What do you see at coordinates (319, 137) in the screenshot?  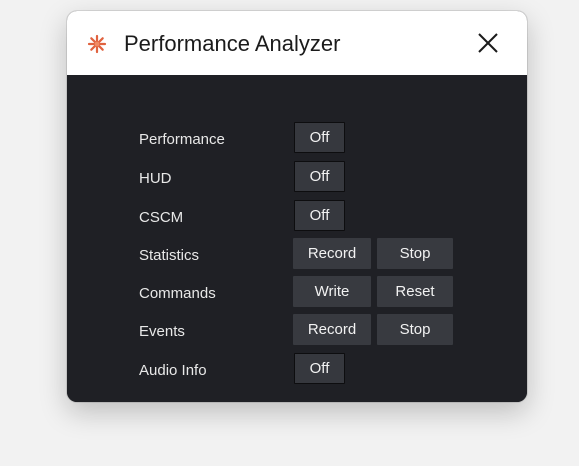 I see `performance-toggle-button: Off` at bounding box center [319, 137].